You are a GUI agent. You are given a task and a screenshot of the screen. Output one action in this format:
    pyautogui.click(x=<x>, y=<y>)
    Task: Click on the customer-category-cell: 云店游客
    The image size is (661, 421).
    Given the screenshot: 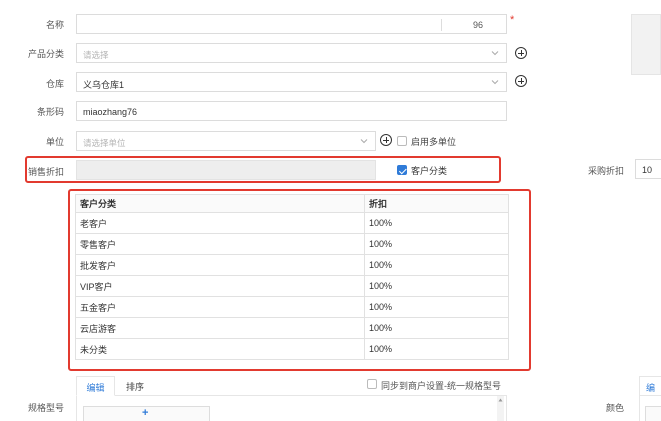 What is the action you would take?
    pyautogui.click(x=220, y=328)
    